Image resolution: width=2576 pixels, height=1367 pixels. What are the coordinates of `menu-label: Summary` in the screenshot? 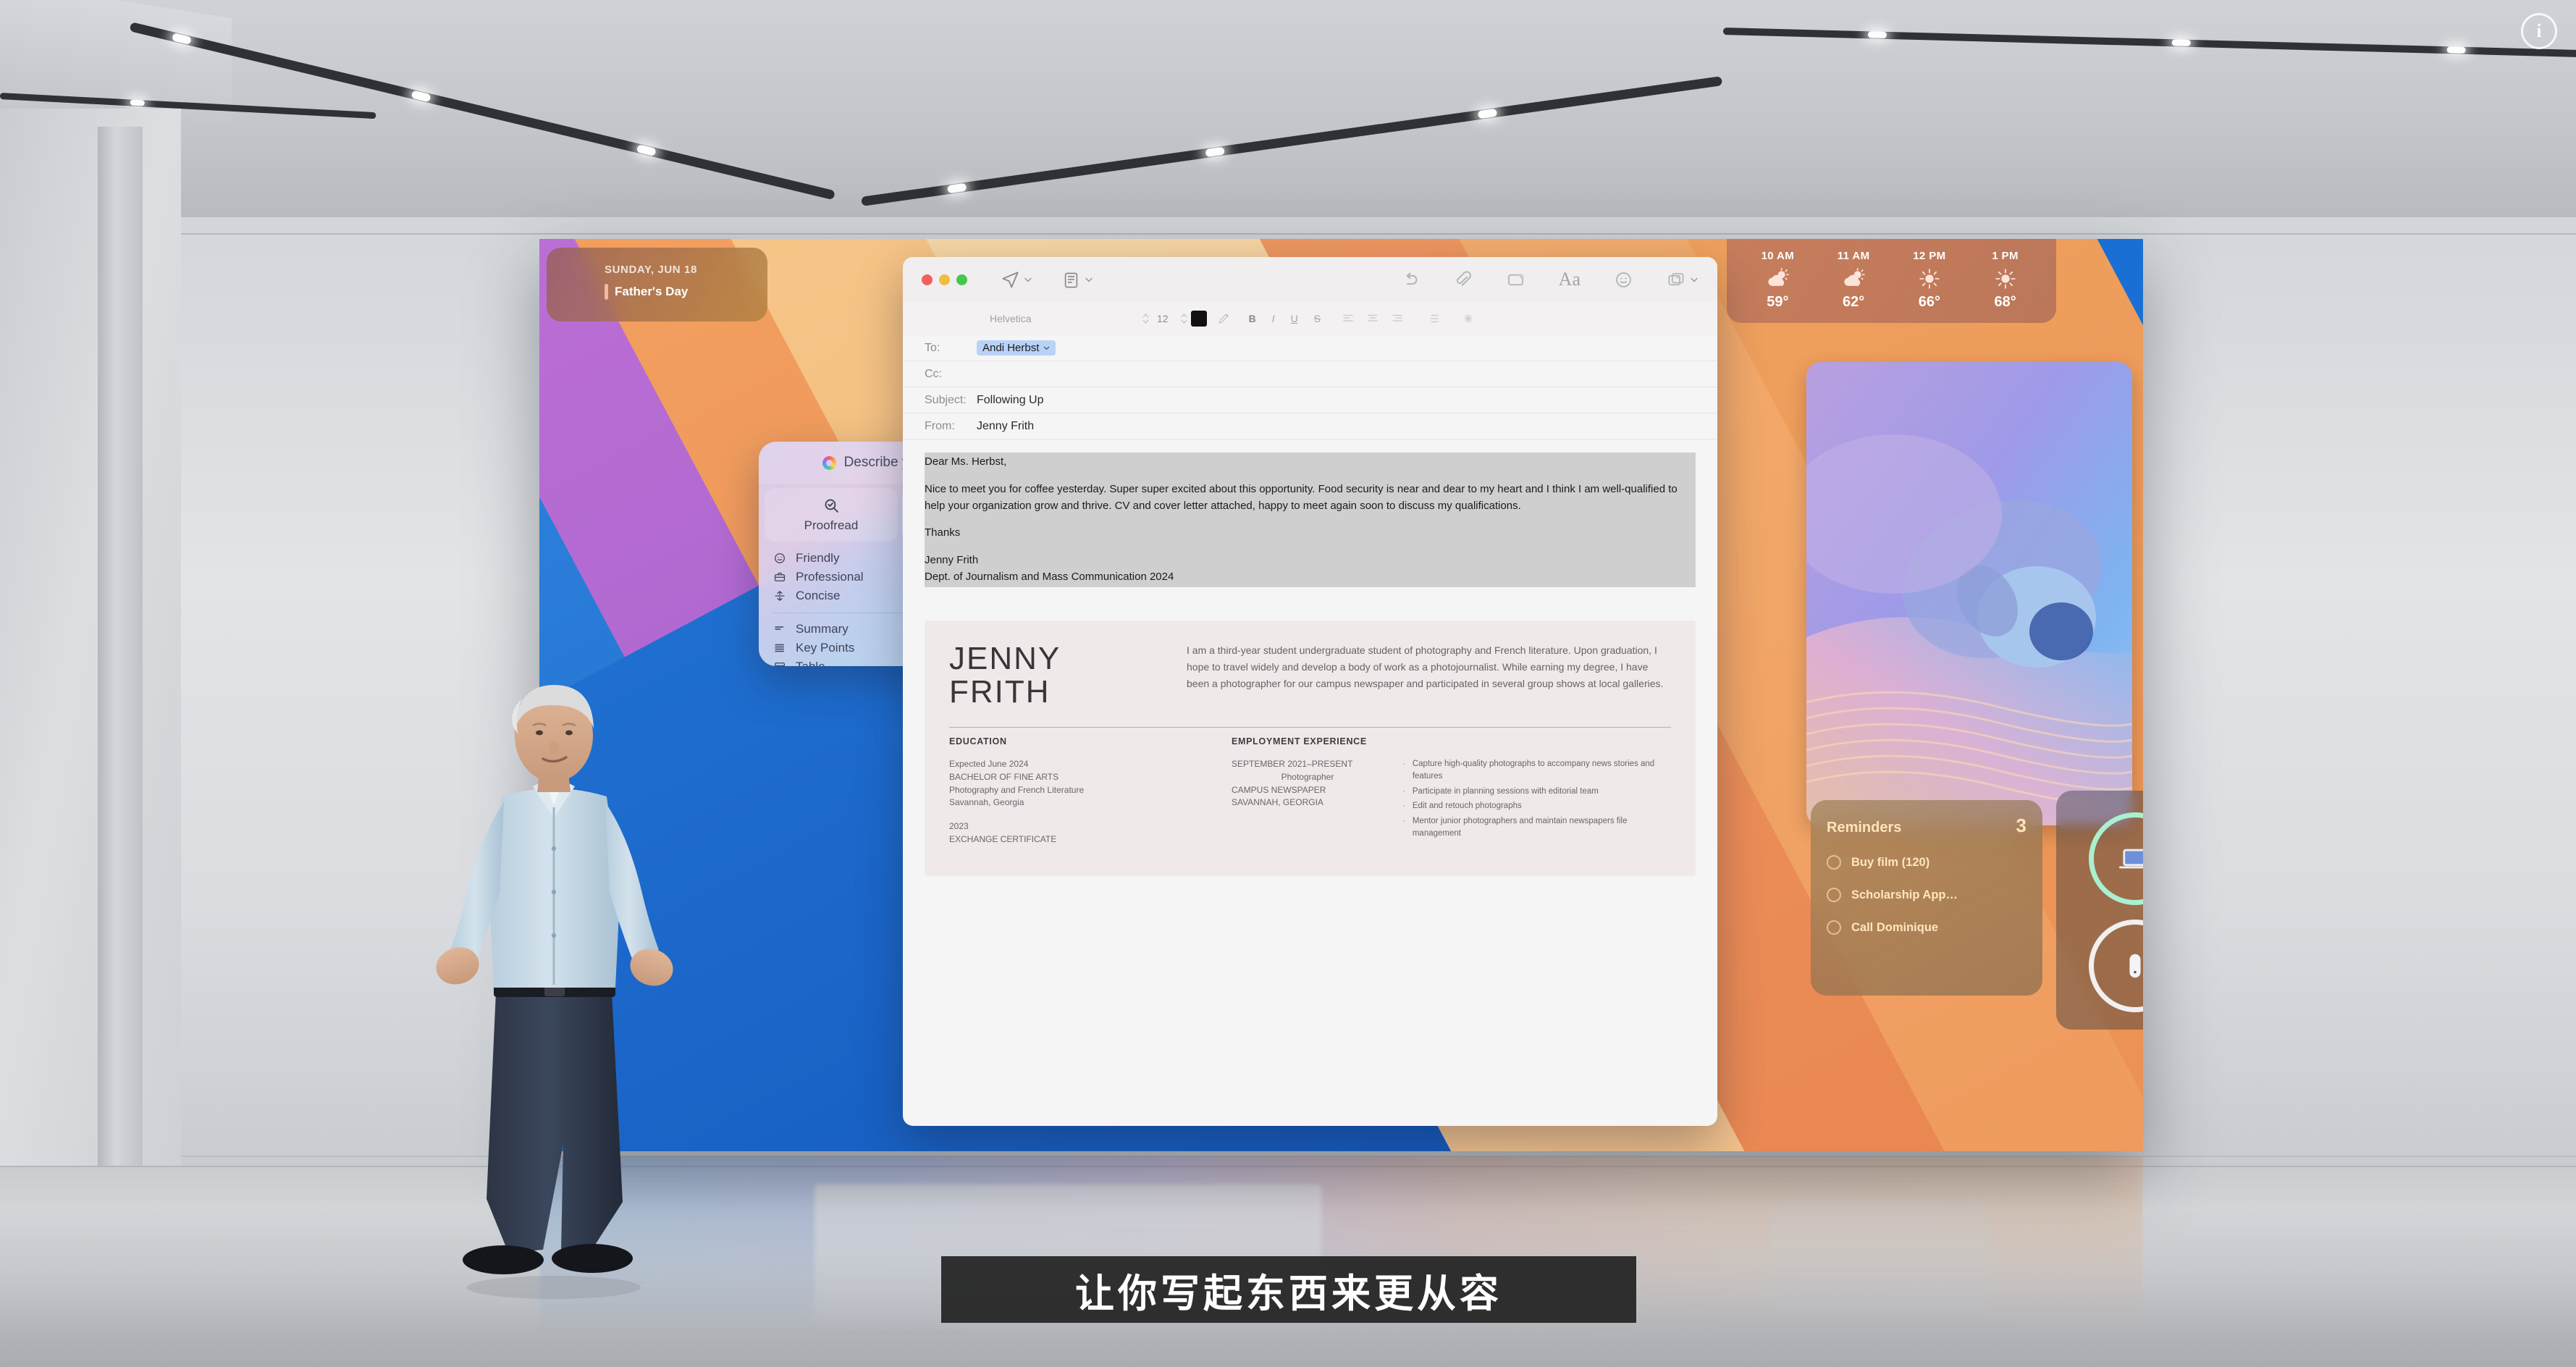 It's located at (822, 629).